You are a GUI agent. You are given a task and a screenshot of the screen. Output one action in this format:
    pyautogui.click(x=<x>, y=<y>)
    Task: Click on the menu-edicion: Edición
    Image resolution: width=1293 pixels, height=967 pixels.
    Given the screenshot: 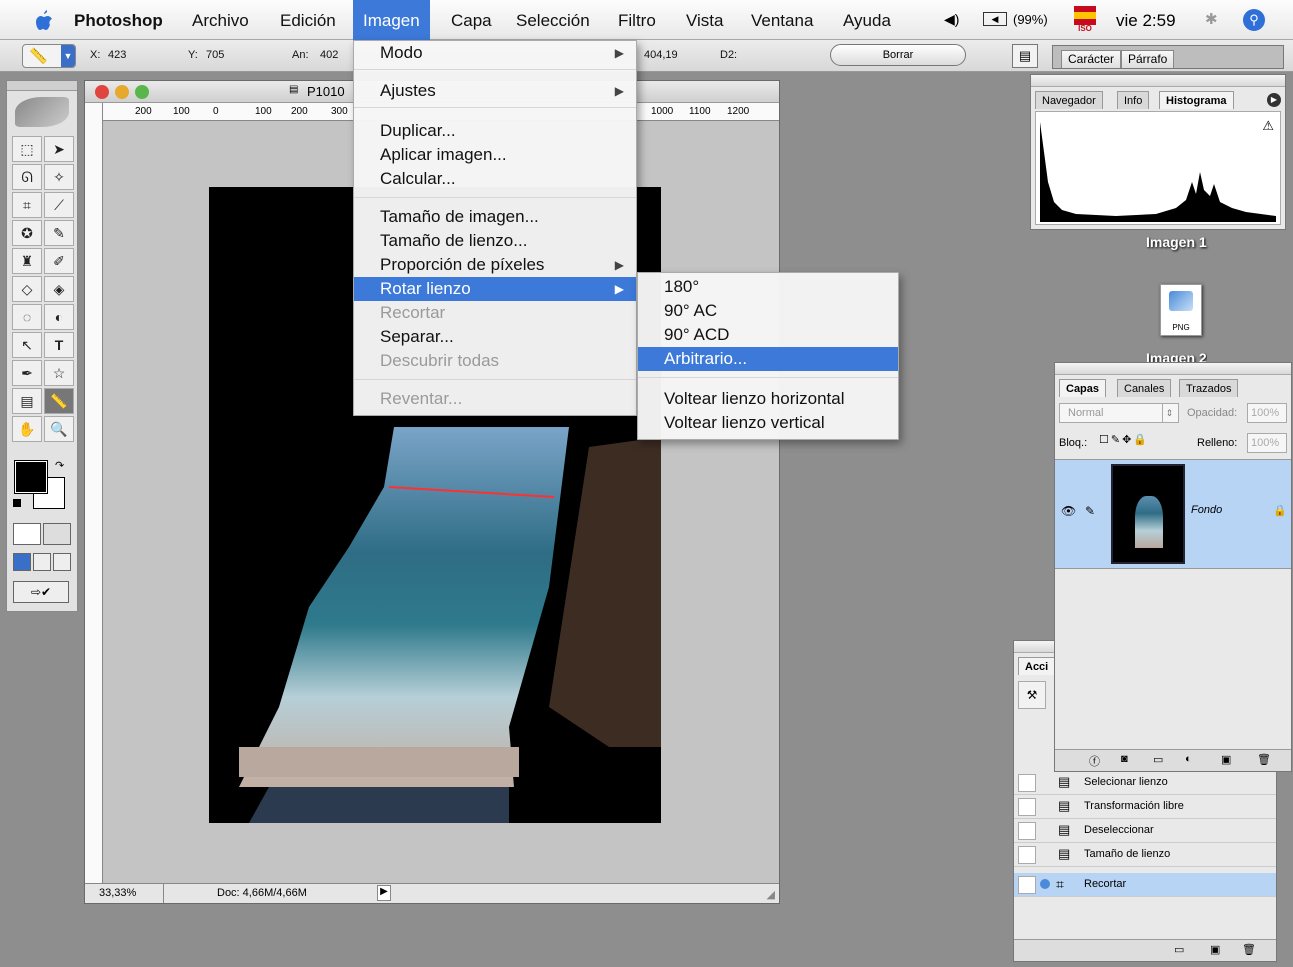 What is the action you would take?
    pyautogui.click(x=308, y=20)
    